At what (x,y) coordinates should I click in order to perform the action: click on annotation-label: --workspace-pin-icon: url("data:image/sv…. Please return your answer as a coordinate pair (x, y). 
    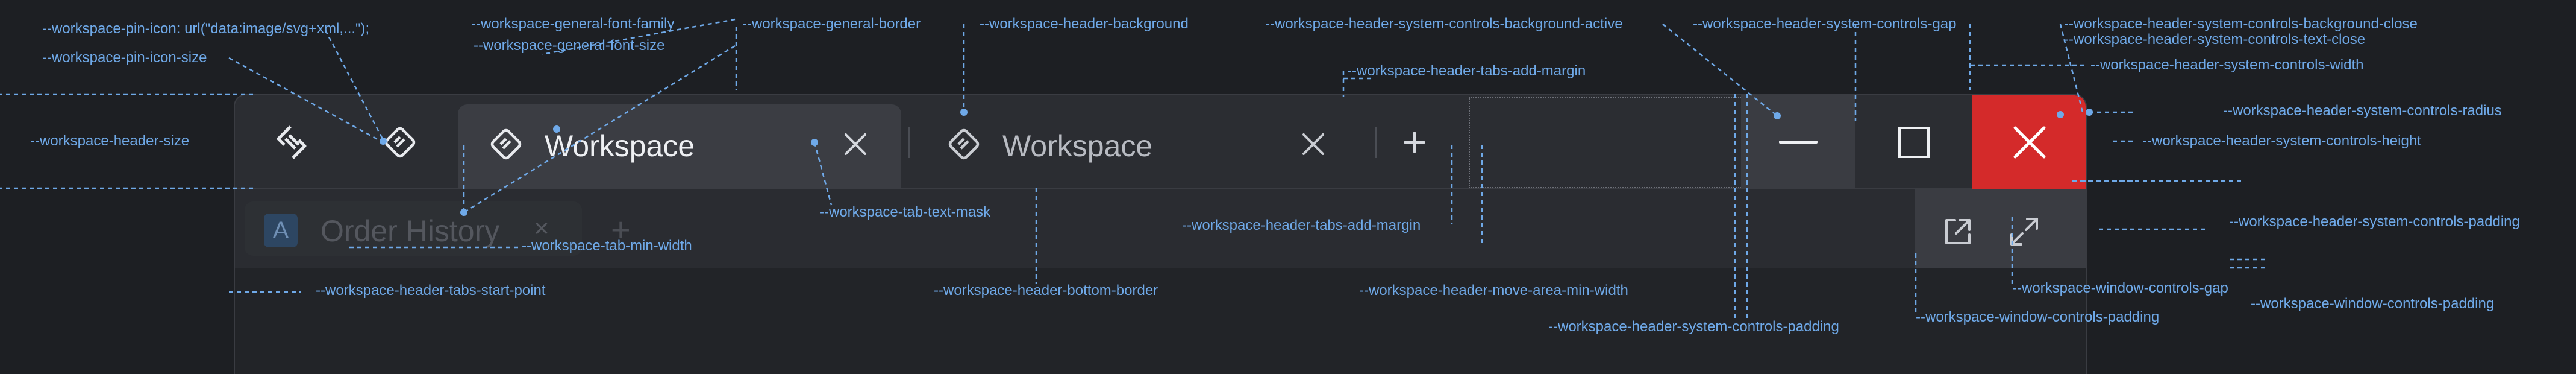
    Looking at the image, I should click on (206, 29).